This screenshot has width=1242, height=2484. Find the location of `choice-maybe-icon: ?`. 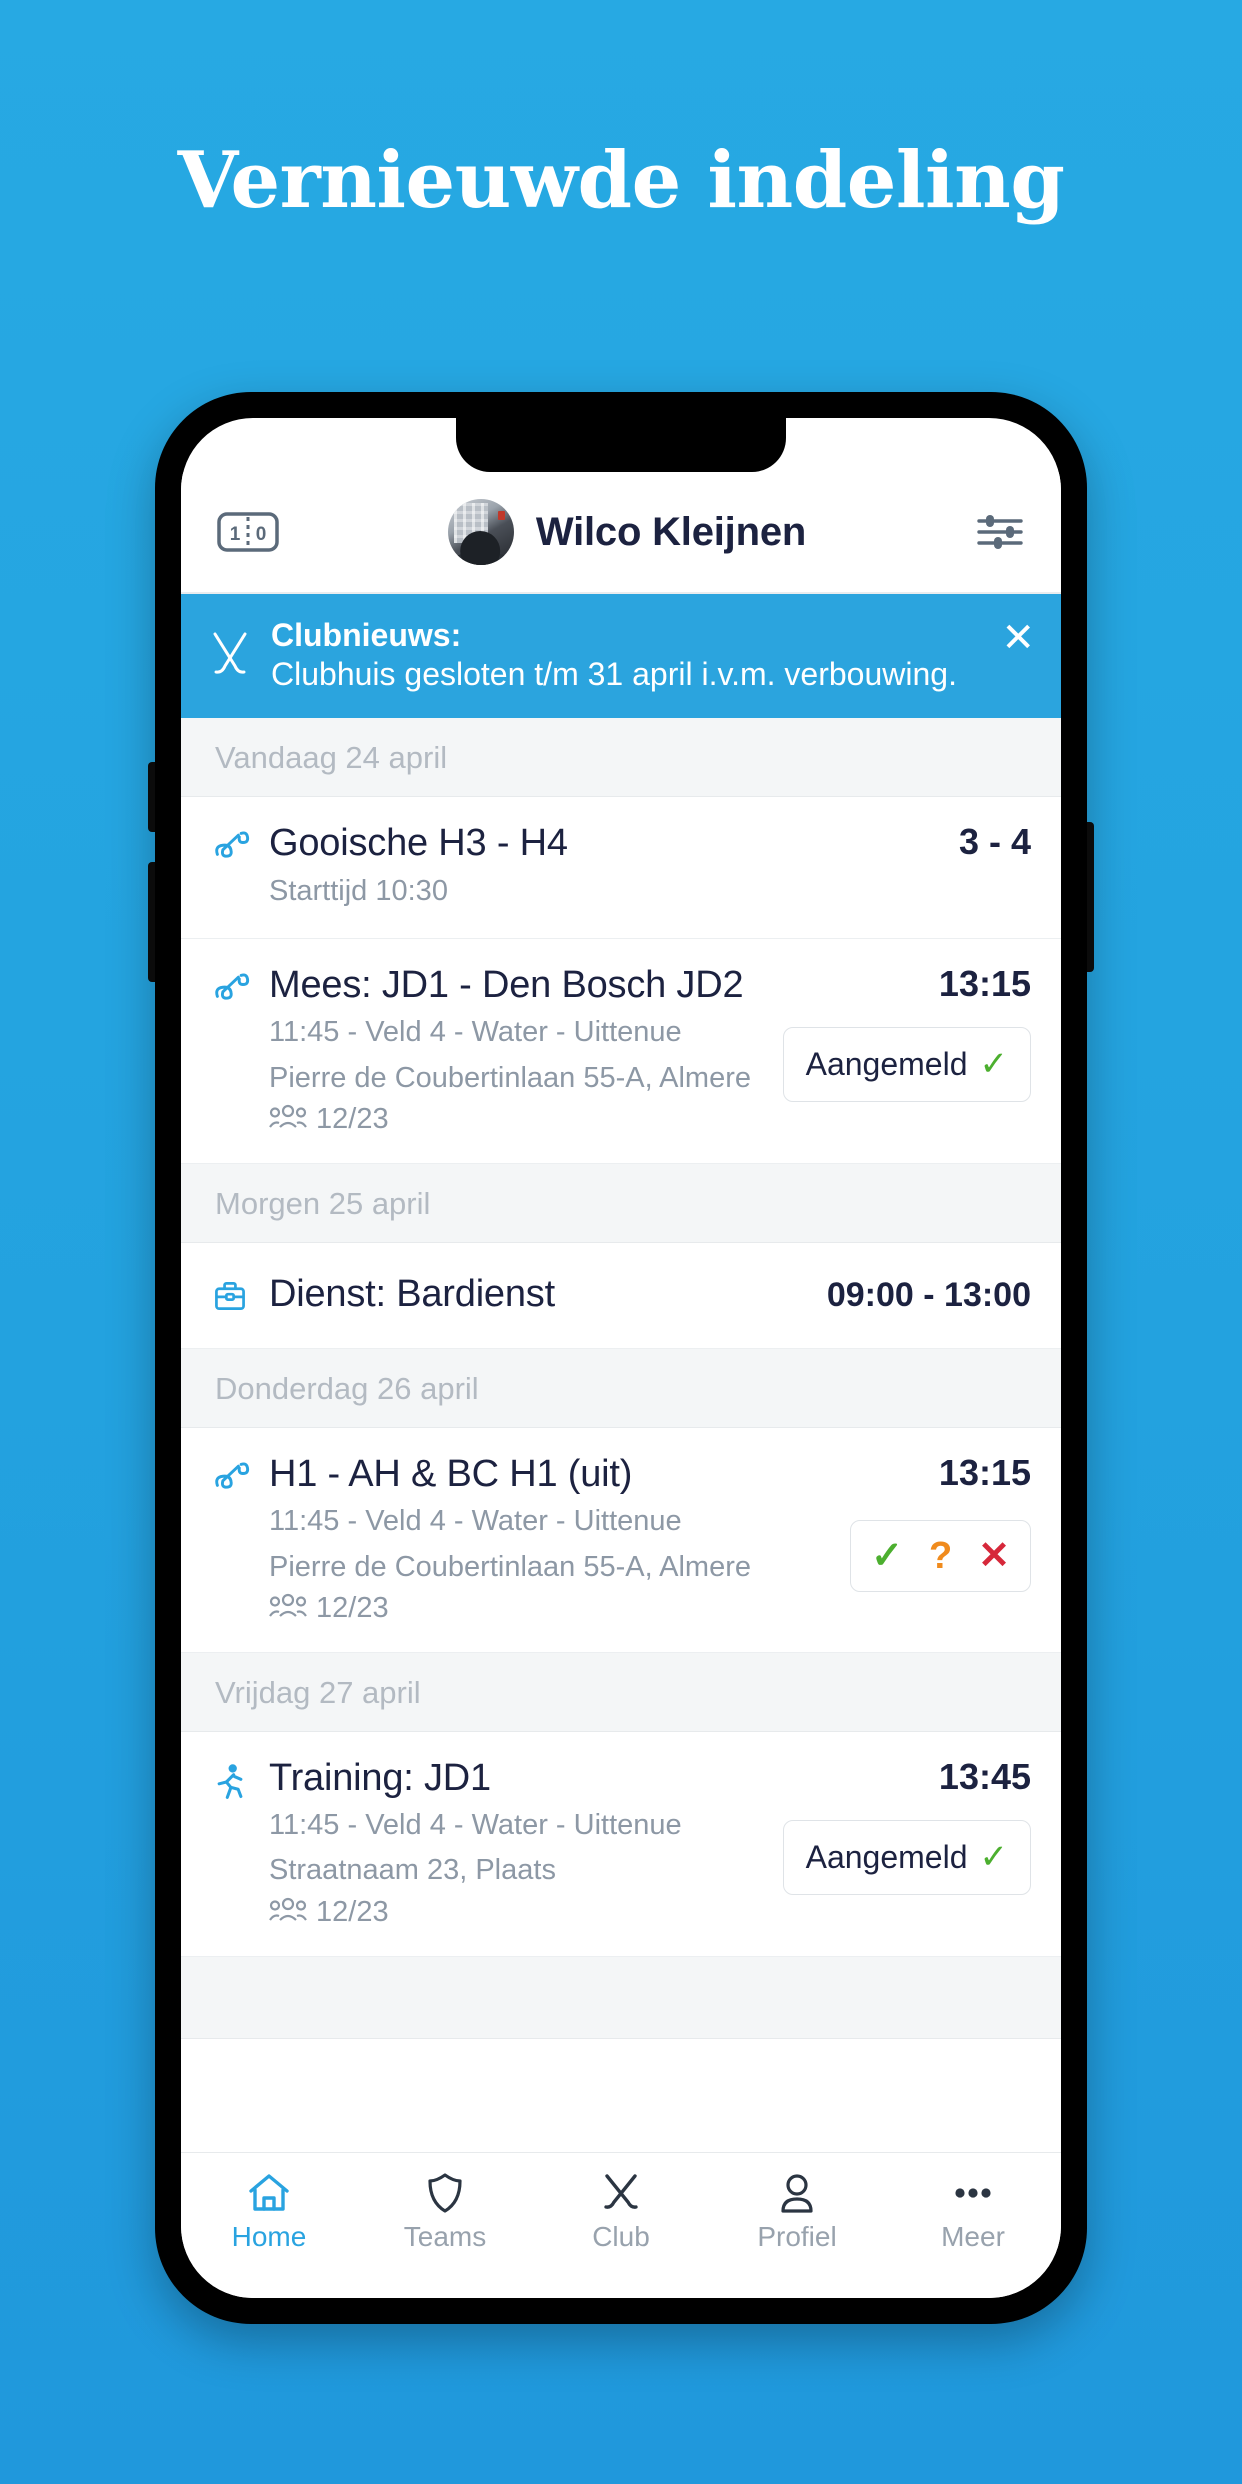

choice-maybe-icon: ? is located at coordinates (940, 1556).